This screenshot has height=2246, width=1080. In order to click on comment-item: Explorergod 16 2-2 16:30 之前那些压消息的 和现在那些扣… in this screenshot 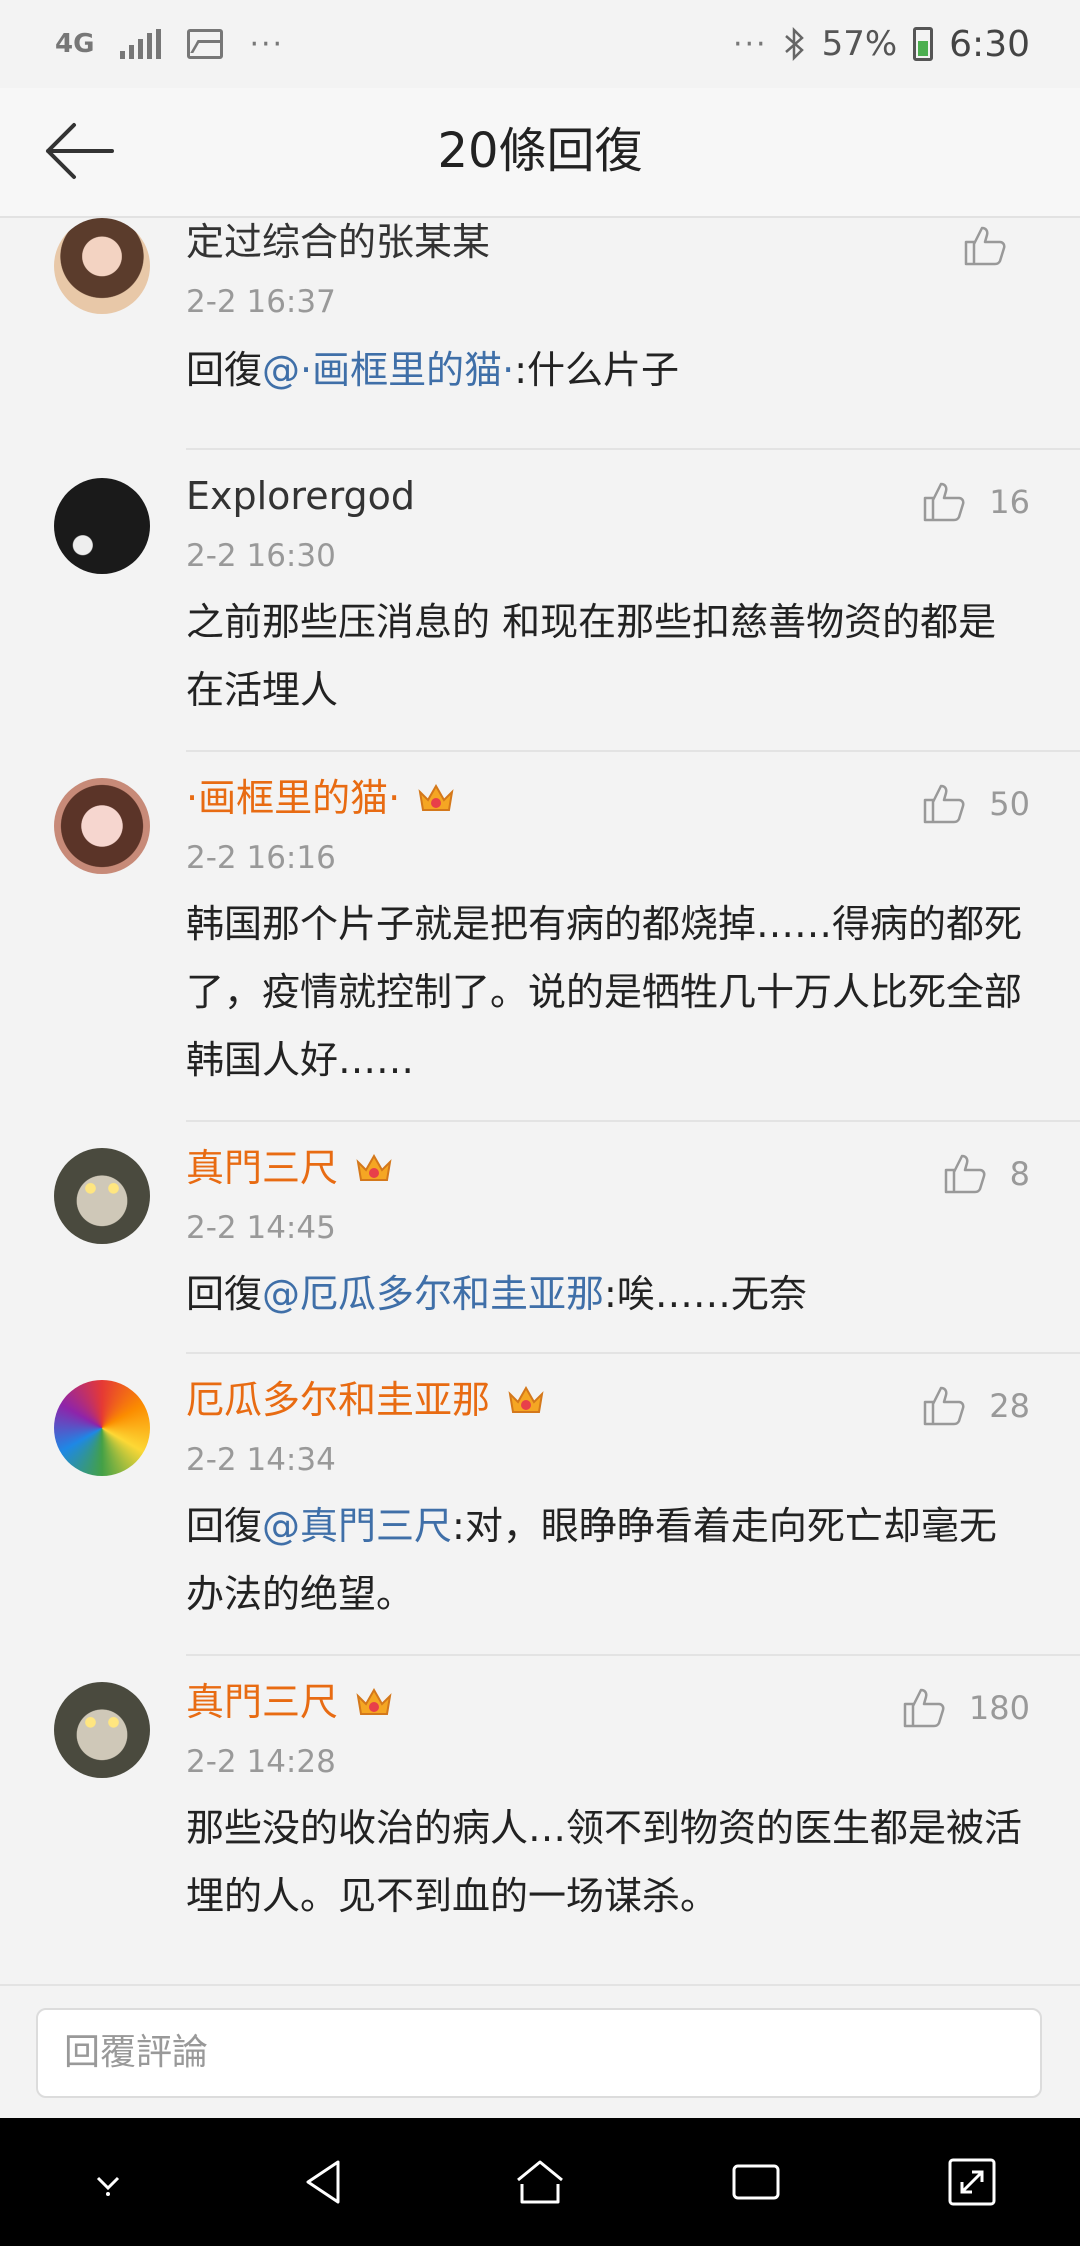, I will do `click(540, 601)`.